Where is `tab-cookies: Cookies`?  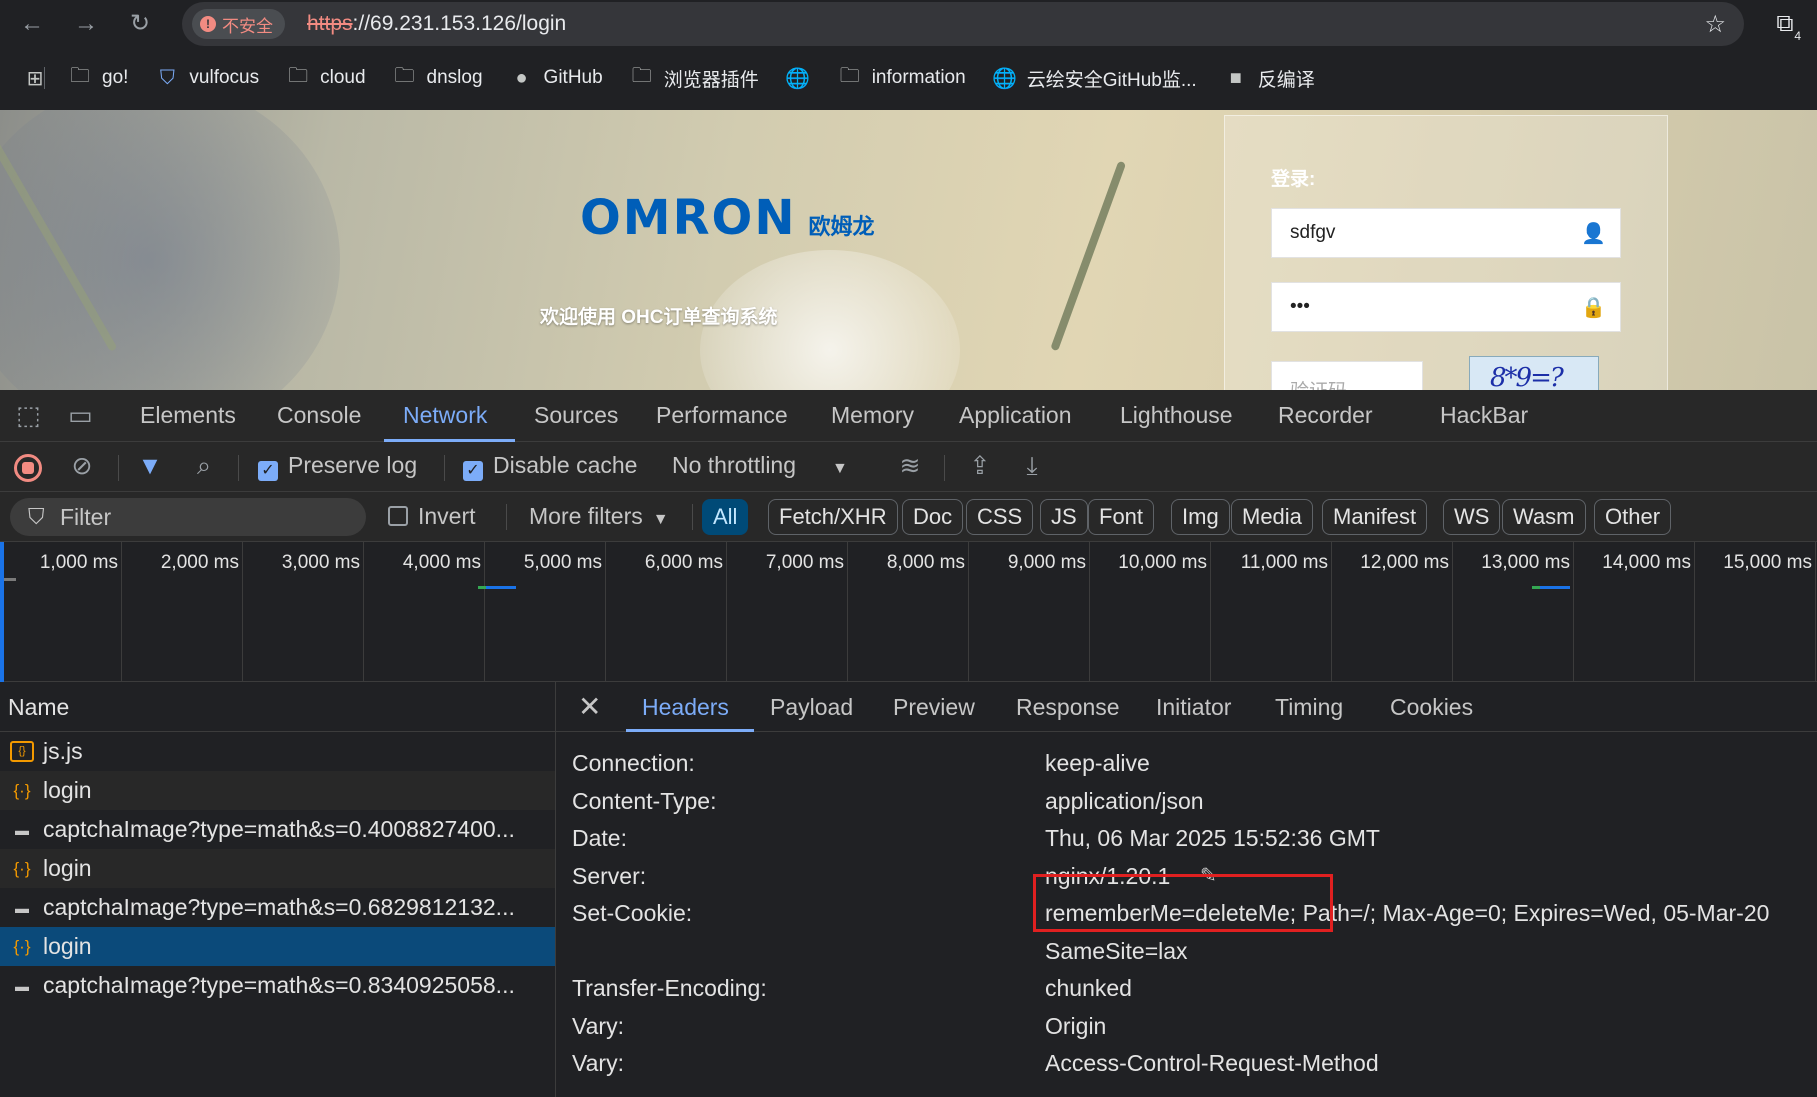 tab-cookies: Cookies is located at coordinates (1431, 707).